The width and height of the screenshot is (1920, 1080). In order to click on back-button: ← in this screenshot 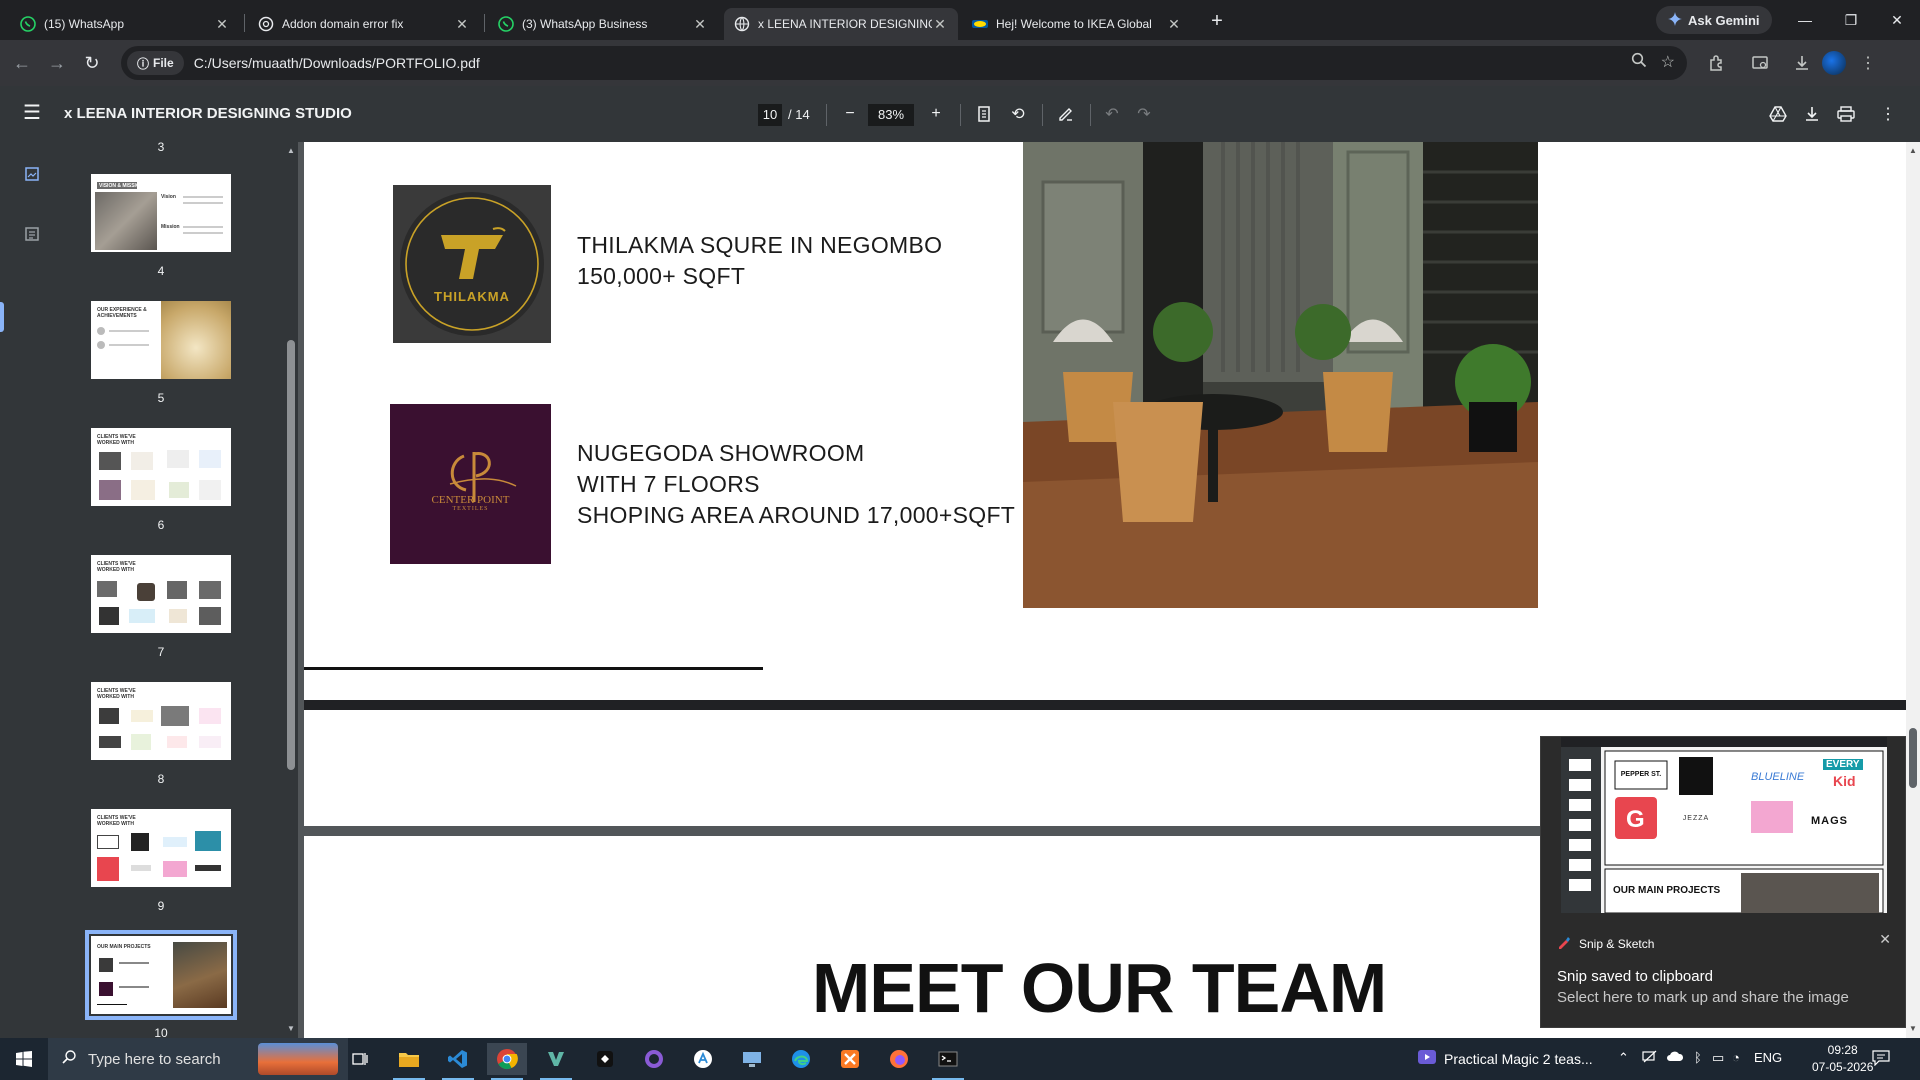, I will do `click(22, 63)`.